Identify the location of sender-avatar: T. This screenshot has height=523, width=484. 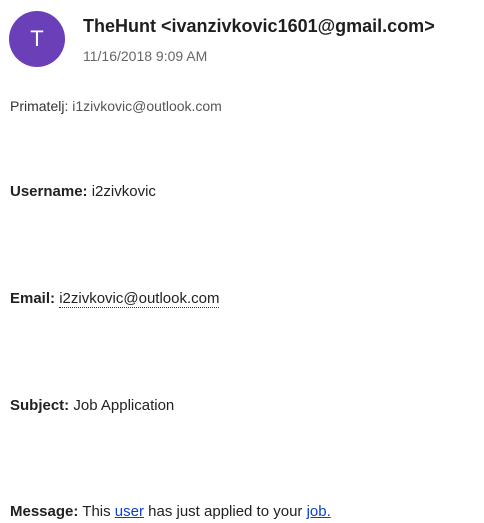
(37, 39).